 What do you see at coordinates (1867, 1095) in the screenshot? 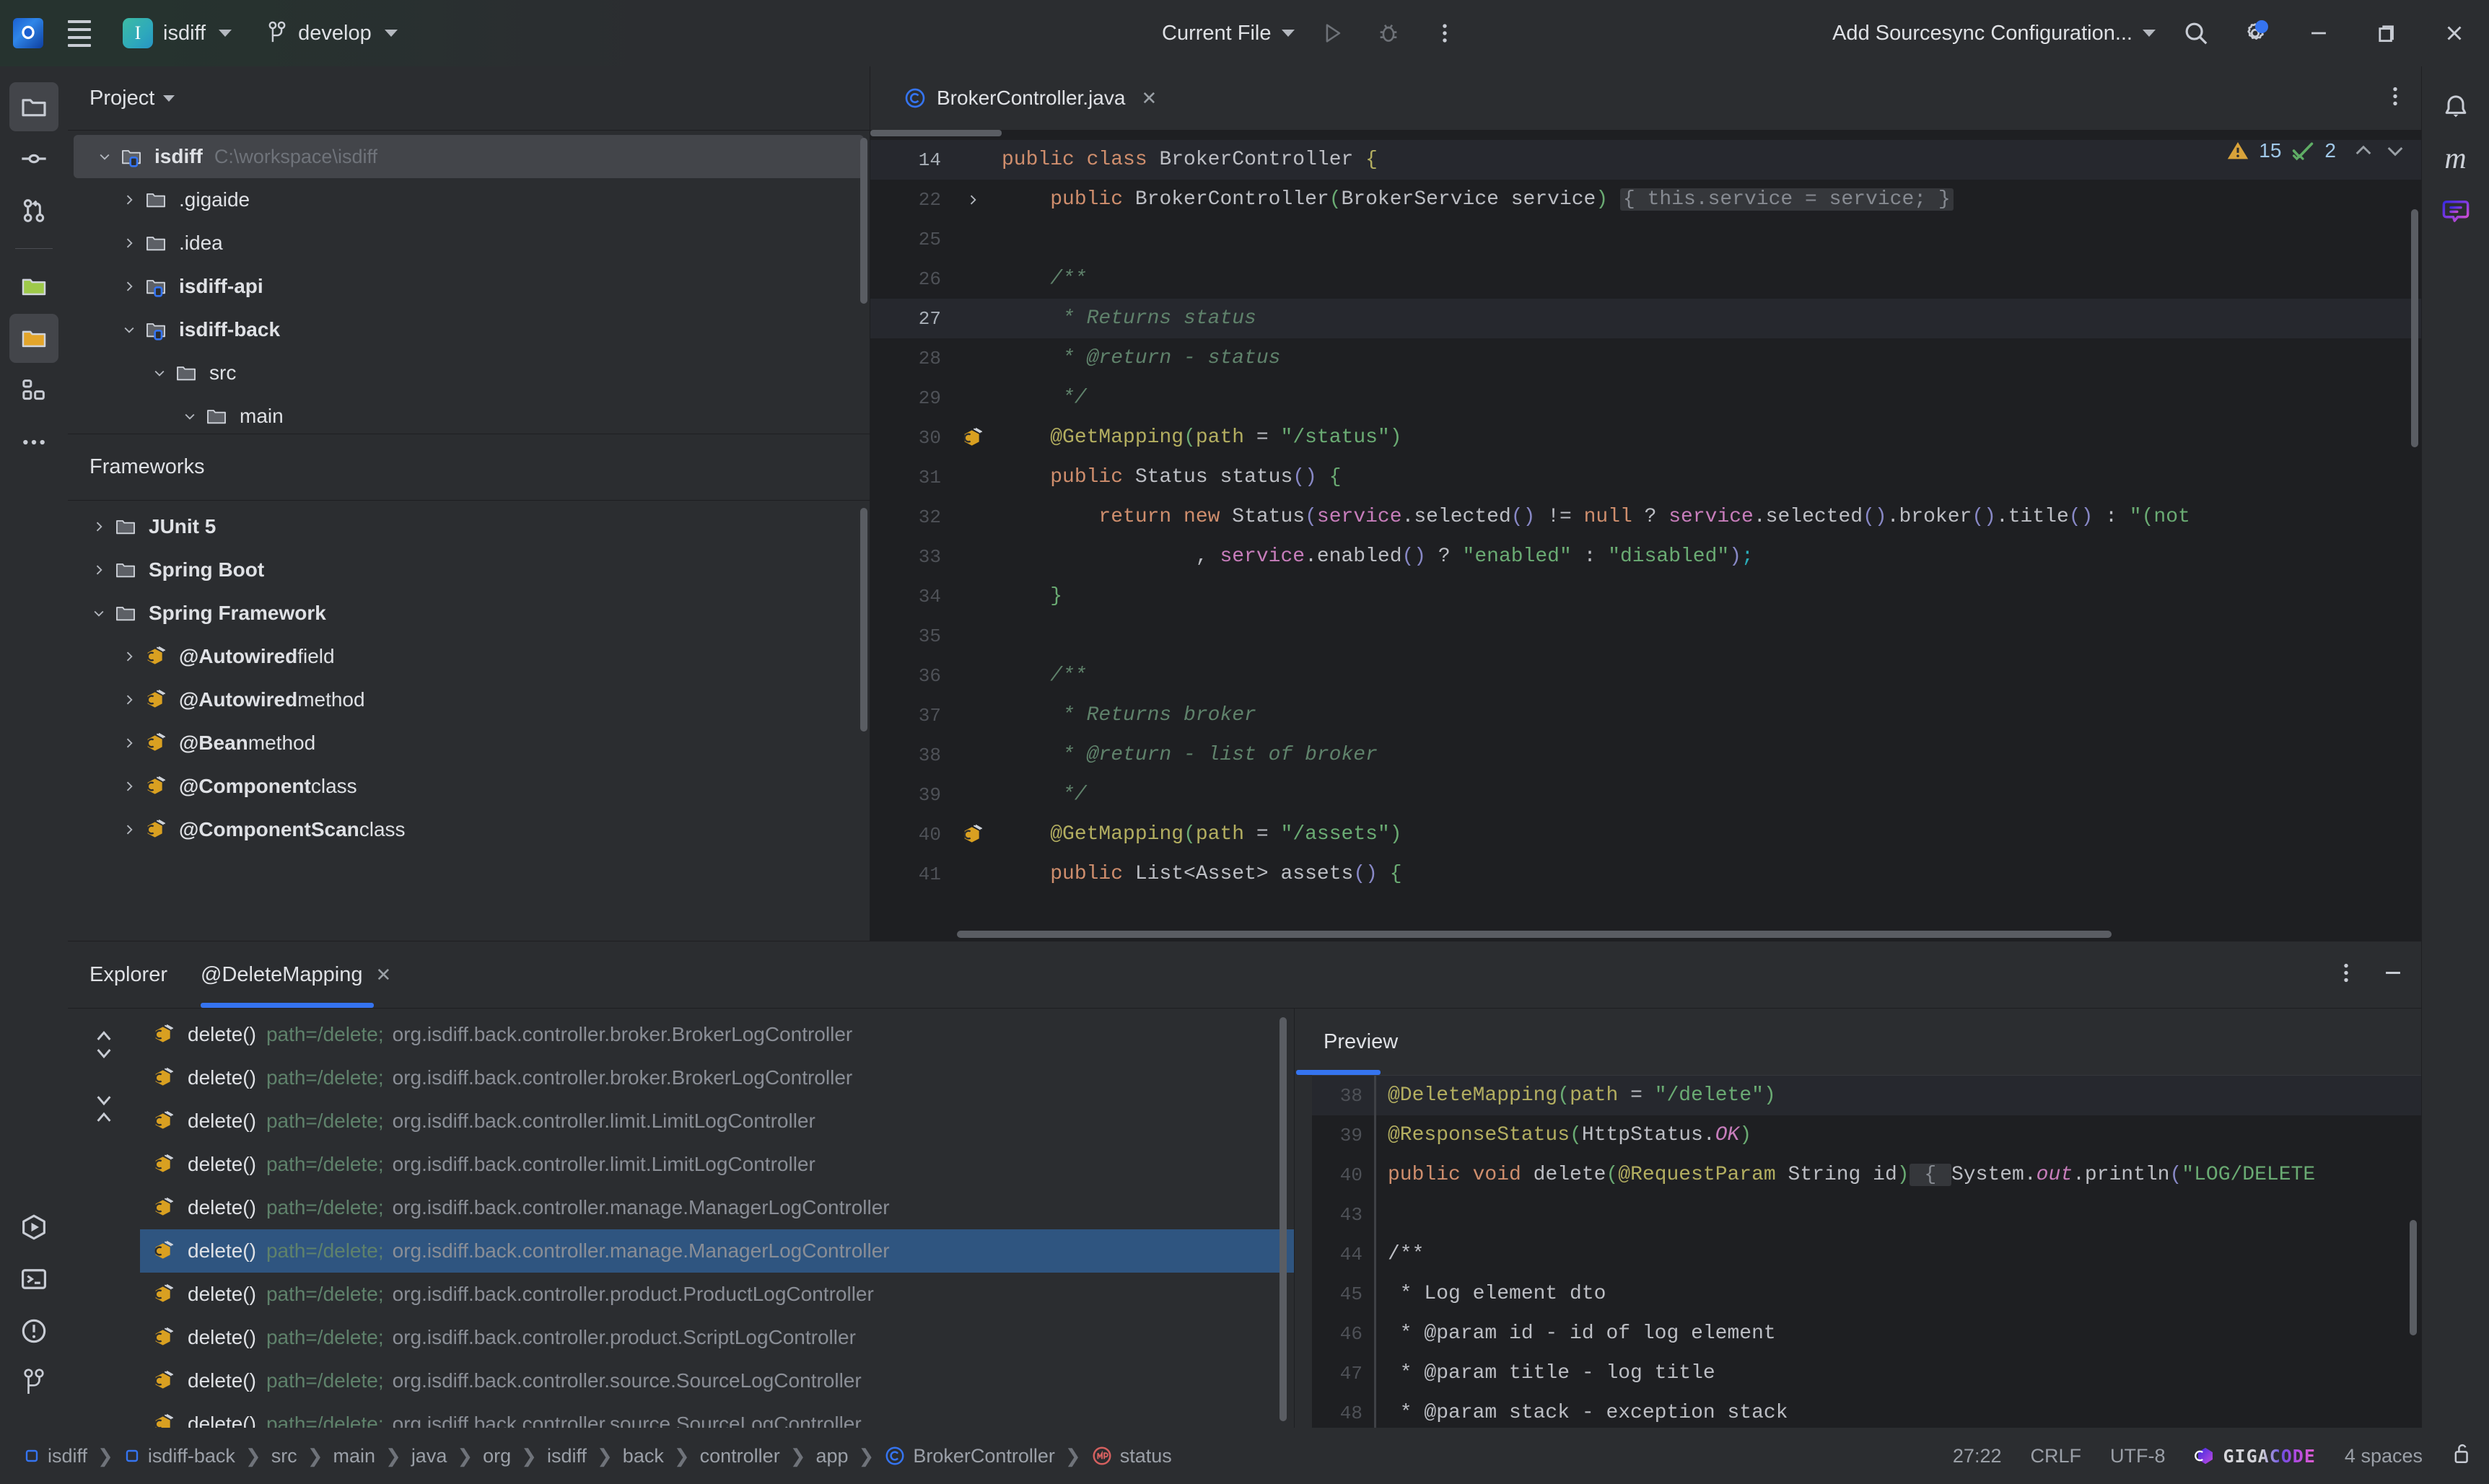
I see `preview-line: 38 @DeleteMapping(path = "/delete")` at bounding box center [1867, 1095].